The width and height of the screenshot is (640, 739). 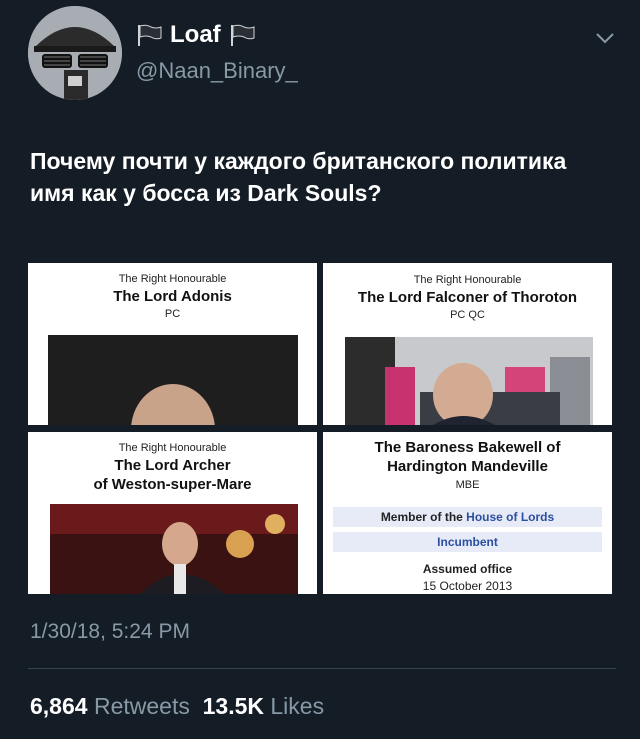 I want to click on media-card-adonis: The Right Honourable The Lord Adonis PC, so click(x=172, y=344).